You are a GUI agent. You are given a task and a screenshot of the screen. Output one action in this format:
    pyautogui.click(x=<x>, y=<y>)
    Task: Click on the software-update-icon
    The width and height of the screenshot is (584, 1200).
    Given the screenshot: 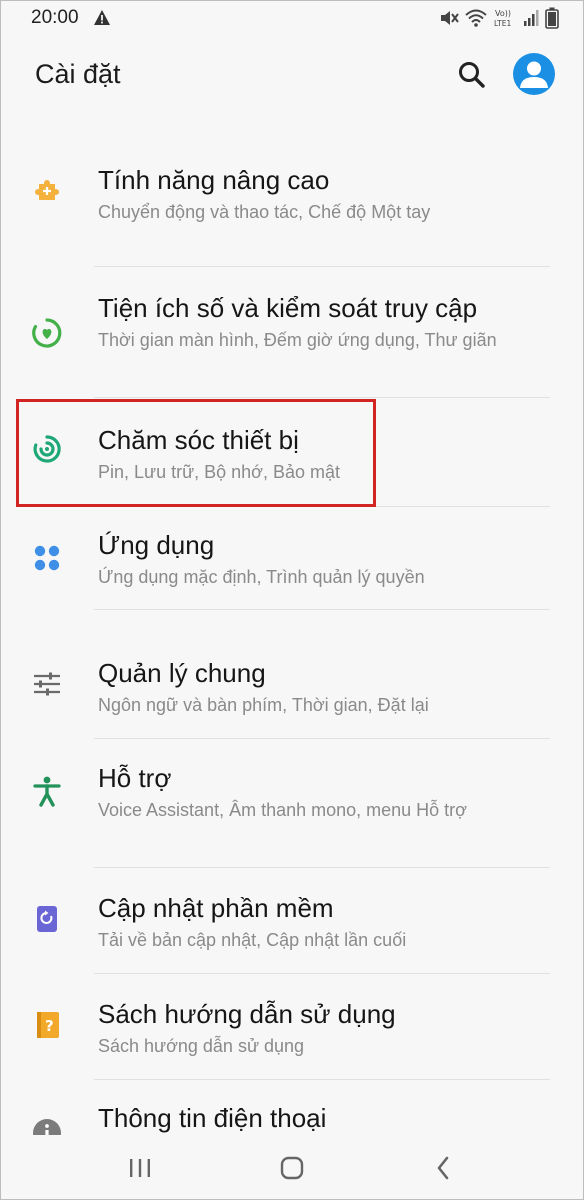 What is the action you would take?
    pyautogui.click(x=47, y=919)
    